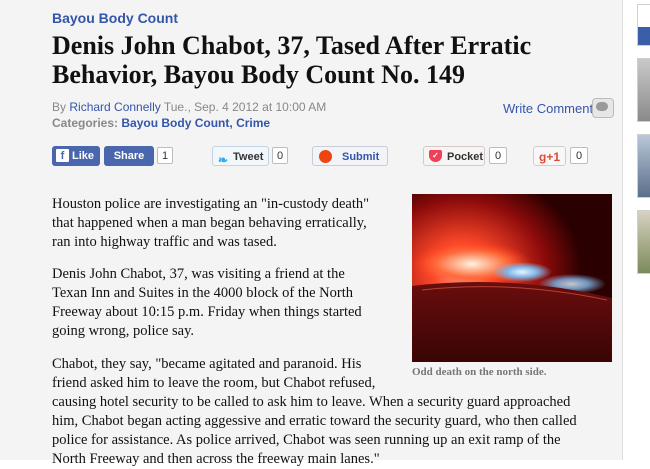 This screenshot has width=650, height=469. I want to click on facebook-share-count: 1, so click(165, 155).